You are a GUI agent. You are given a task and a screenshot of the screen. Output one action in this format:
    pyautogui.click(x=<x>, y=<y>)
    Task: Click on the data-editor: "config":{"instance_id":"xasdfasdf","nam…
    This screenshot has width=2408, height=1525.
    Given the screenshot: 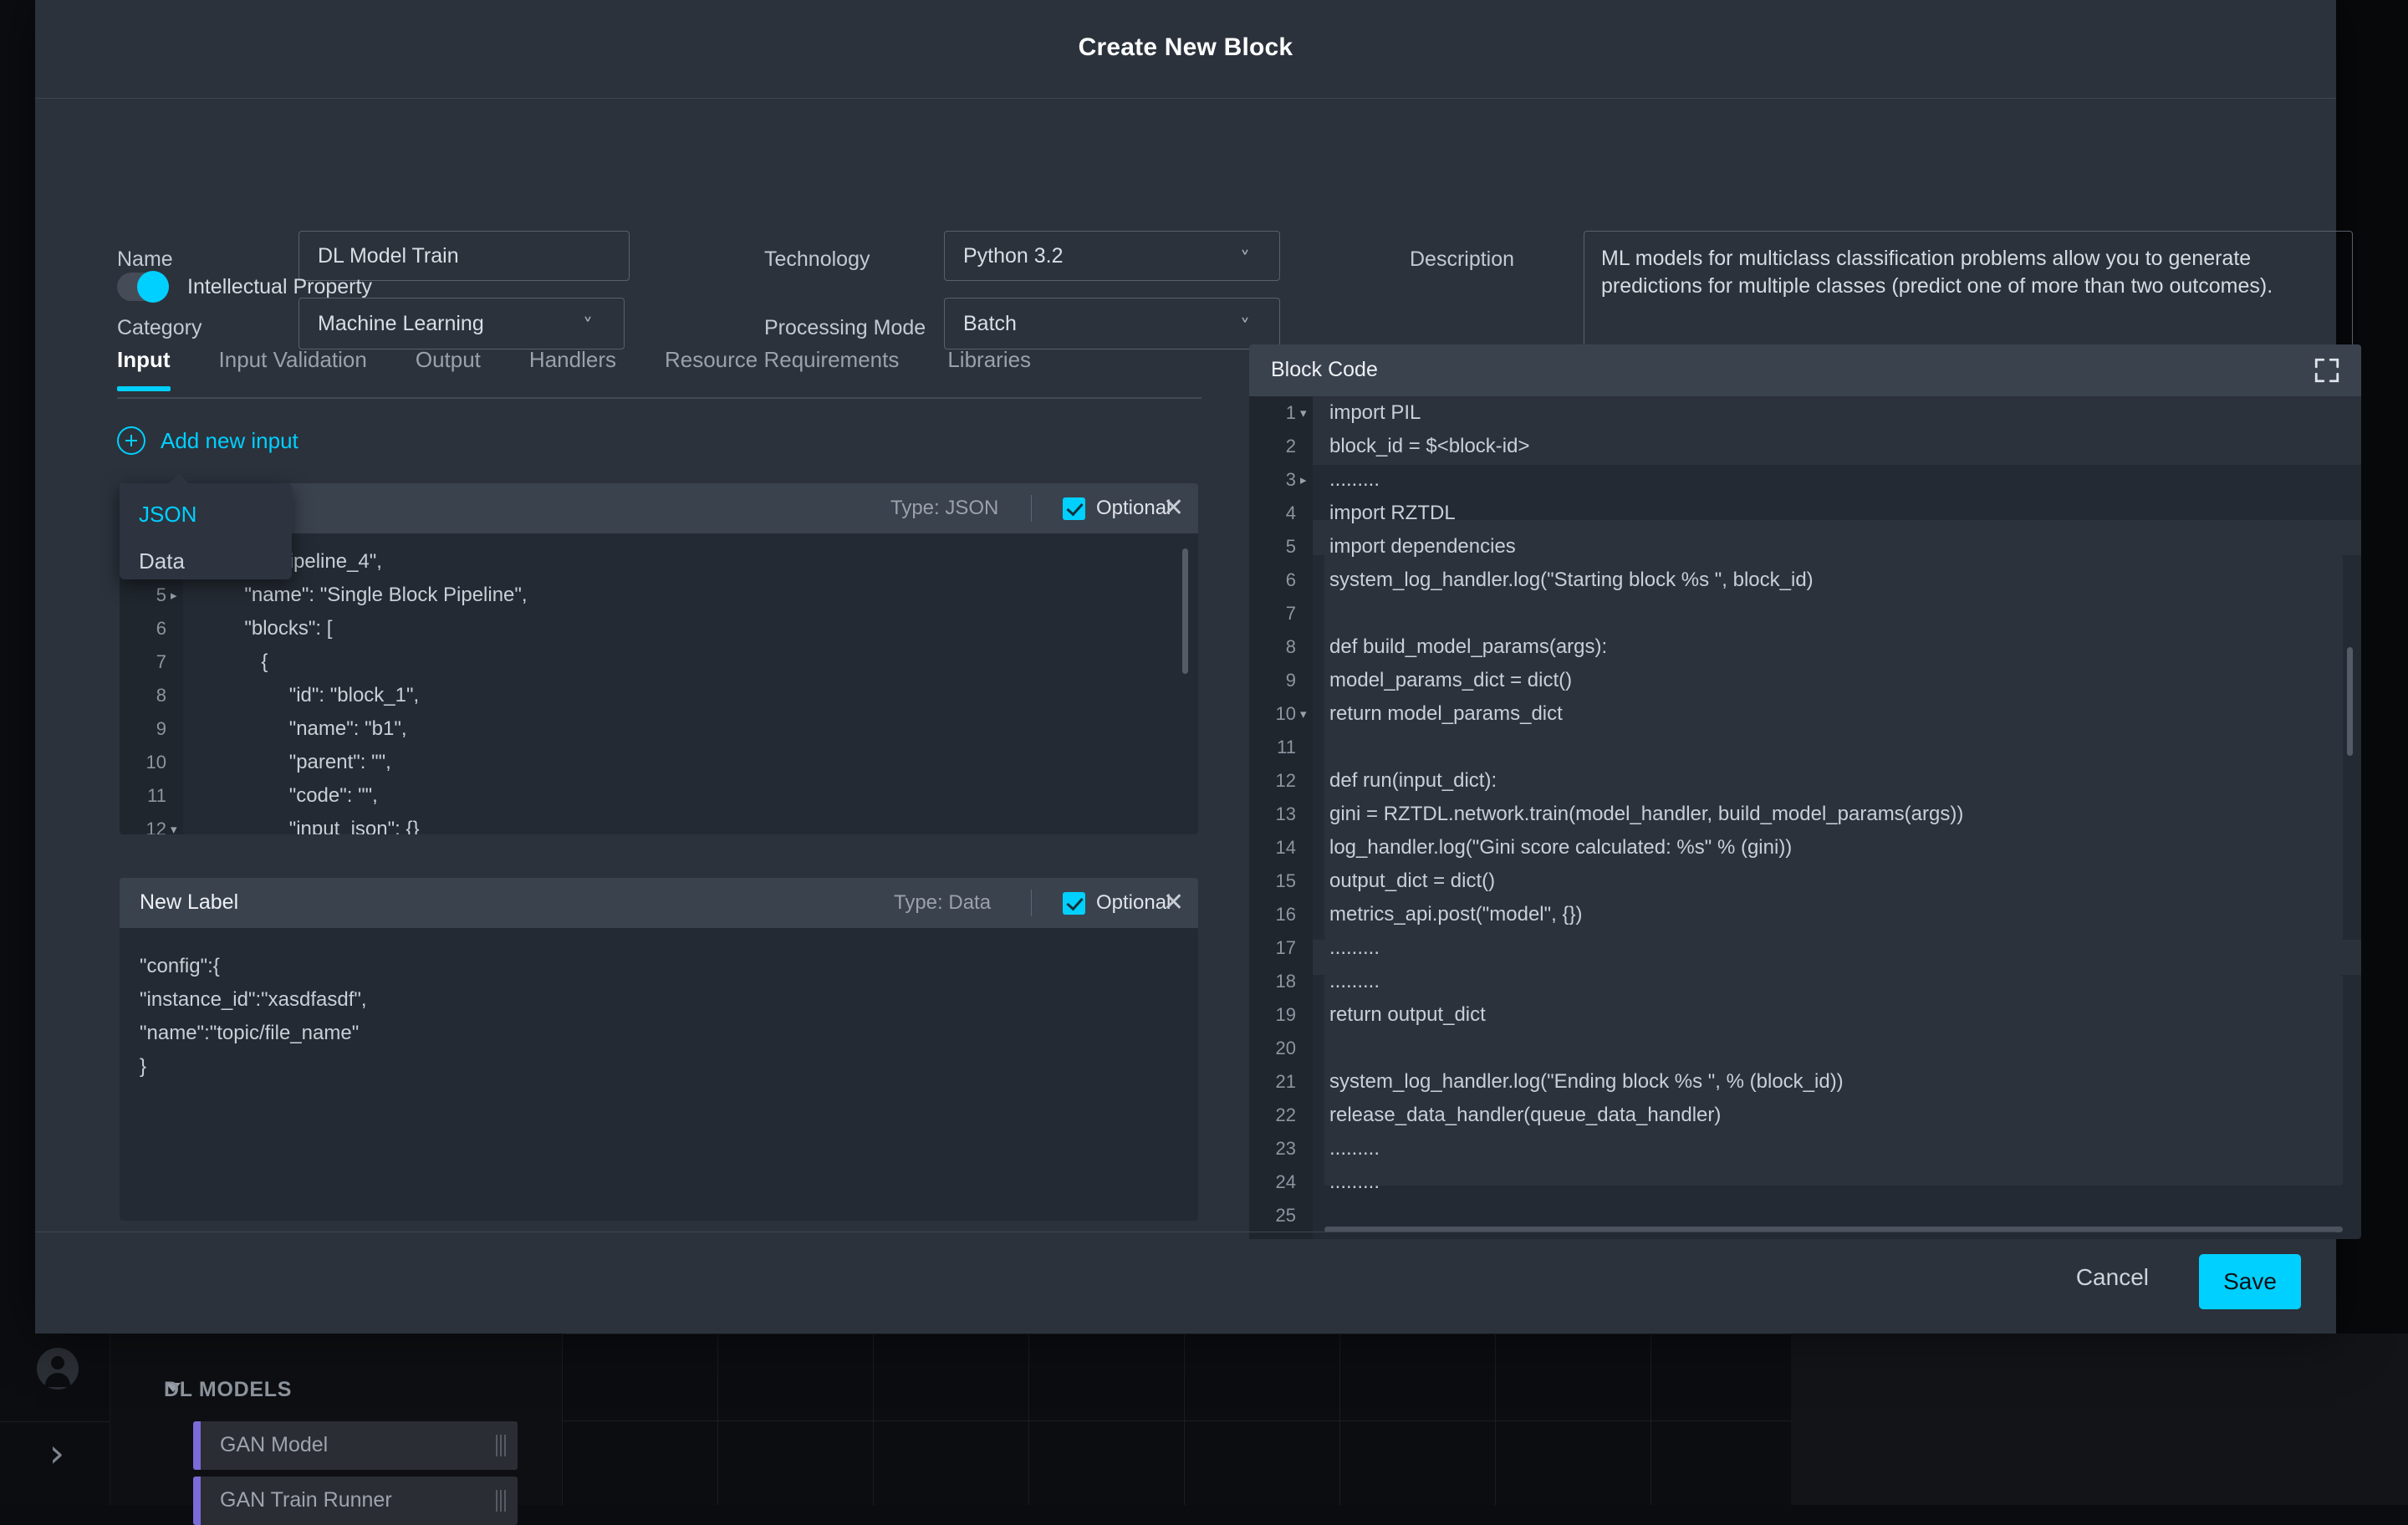 What is the action you would take?
    pyautogui.click(x=659, y=1074)
    